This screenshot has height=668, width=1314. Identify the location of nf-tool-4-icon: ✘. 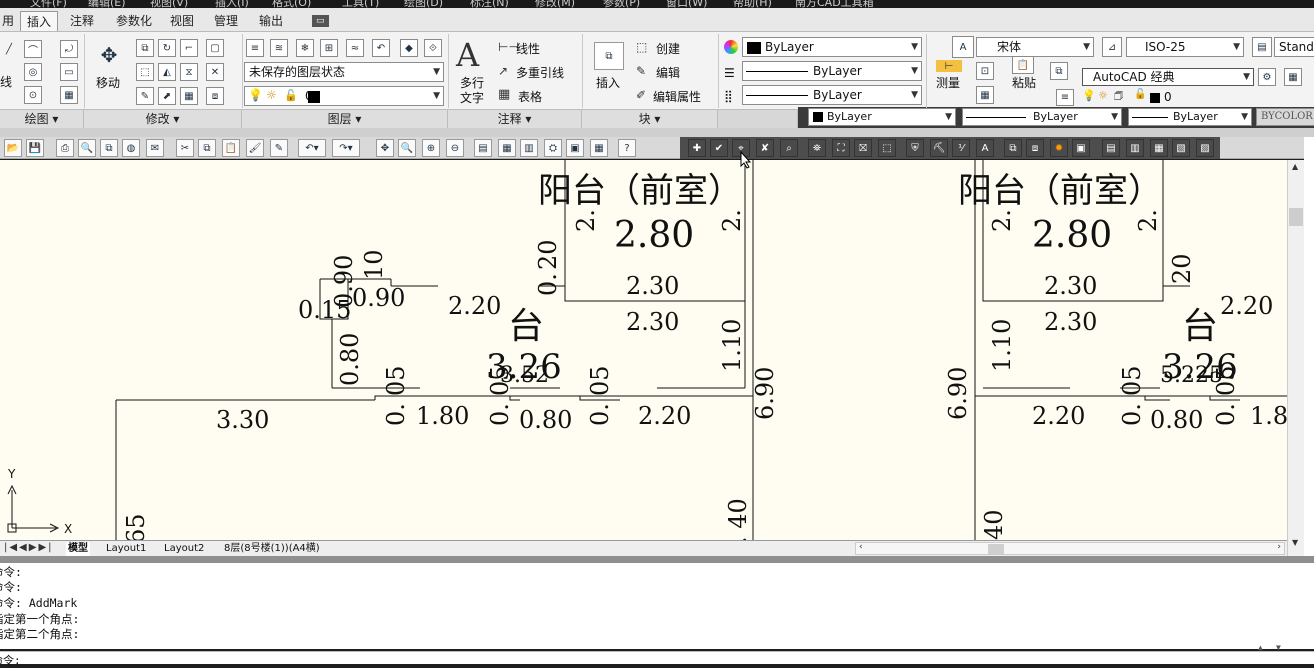
(765, 148).